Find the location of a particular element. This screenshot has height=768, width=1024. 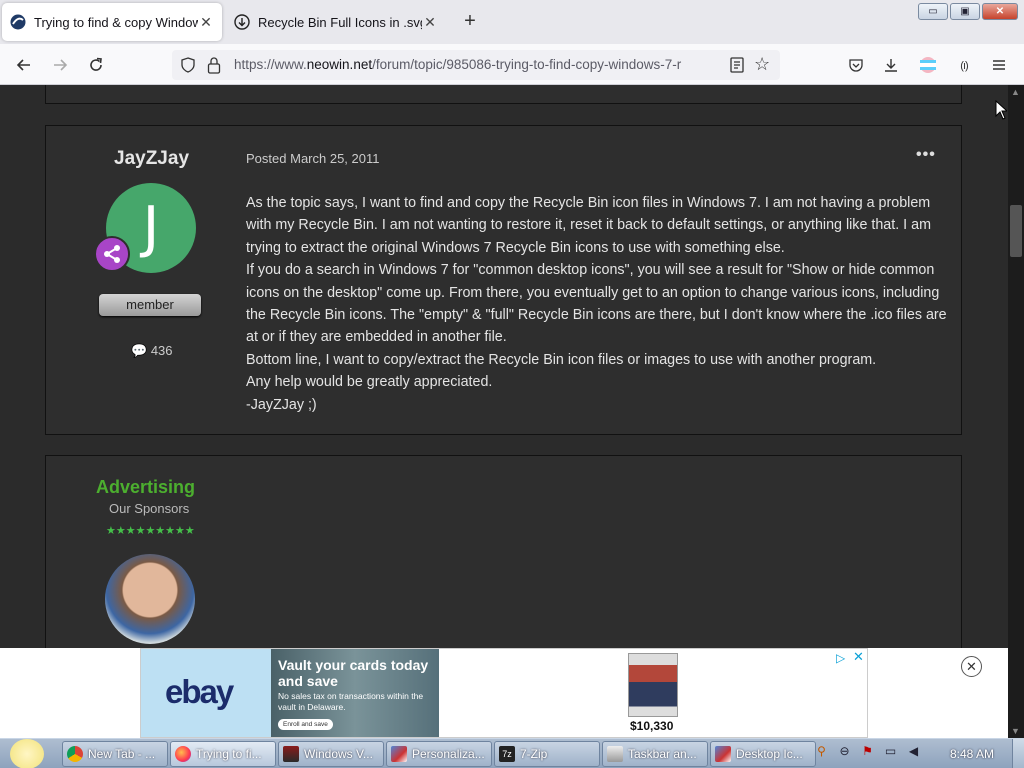

member-rank-badge: member is located at coordinates (150, 305).